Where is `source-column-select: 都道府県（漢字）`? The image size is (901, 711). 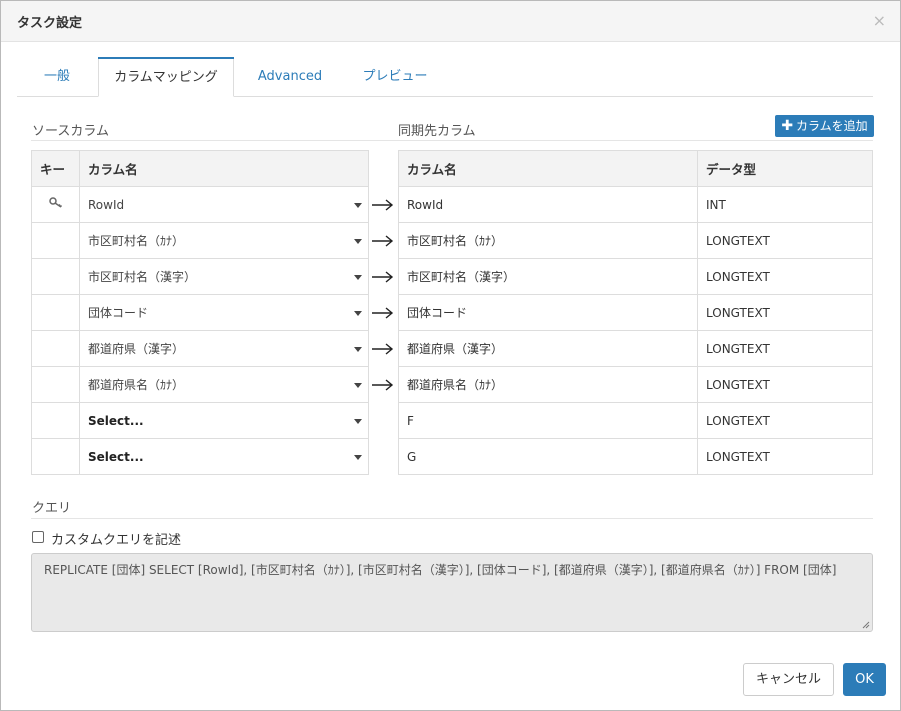
source-column-select: 都道府県（漢字） is located at coordinates (224, 348).